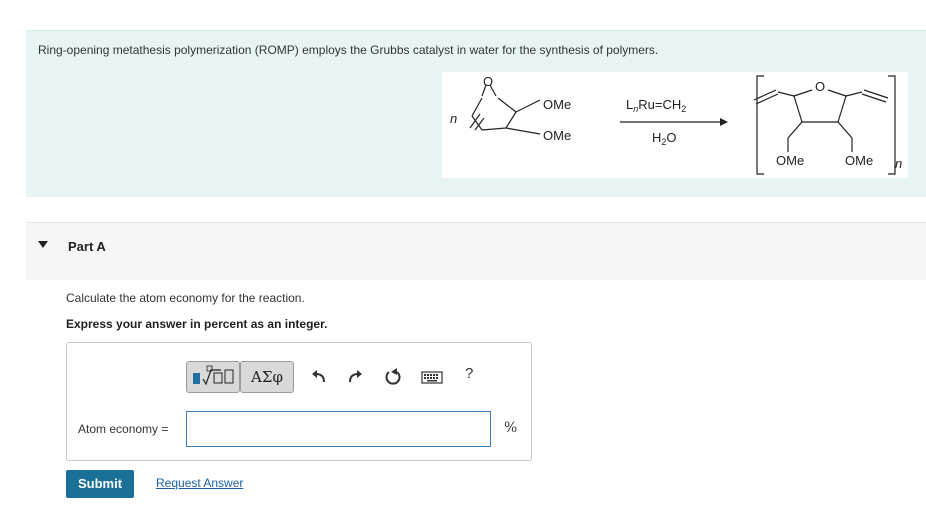  What do you see at coordinates (803, 93) in the screenshot?
I see `product-bond-o-left` at bounding box center [803, 93].